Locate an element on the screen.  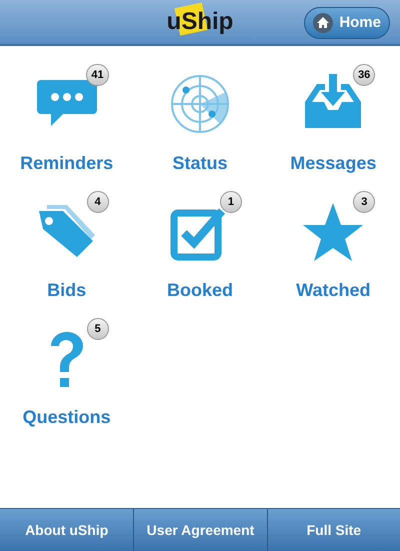
footer-link: About uShip is located at coordinates (67, 530).